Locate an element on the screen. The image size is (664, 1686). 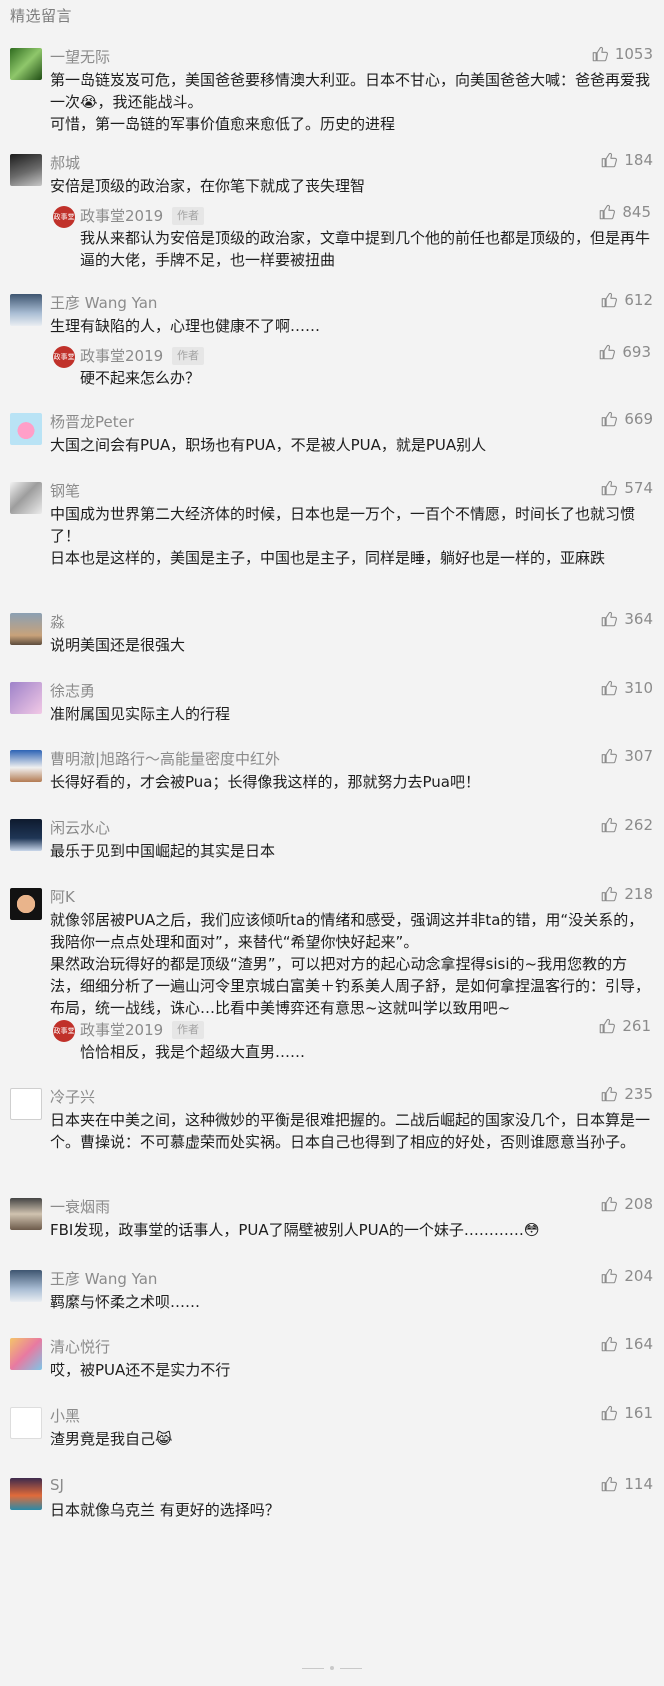
comment-nickname: 清心悦行 is located at coordinates (80, 1346).